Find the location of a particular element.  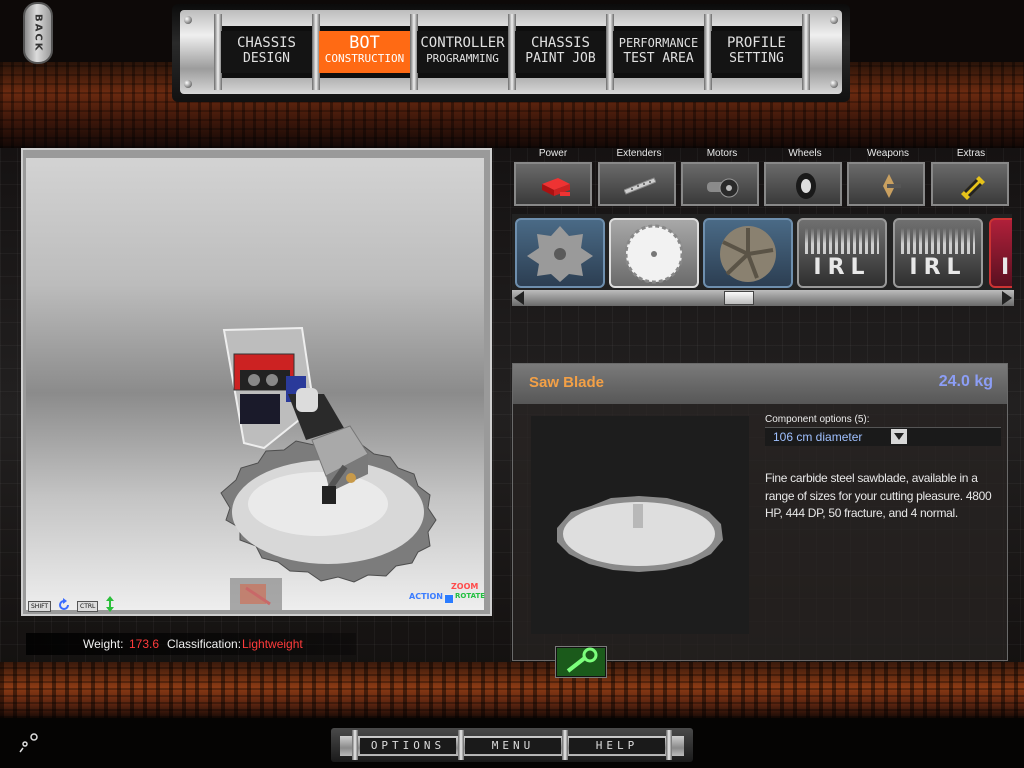

configure-part-button is located at coordinates (581, 662).